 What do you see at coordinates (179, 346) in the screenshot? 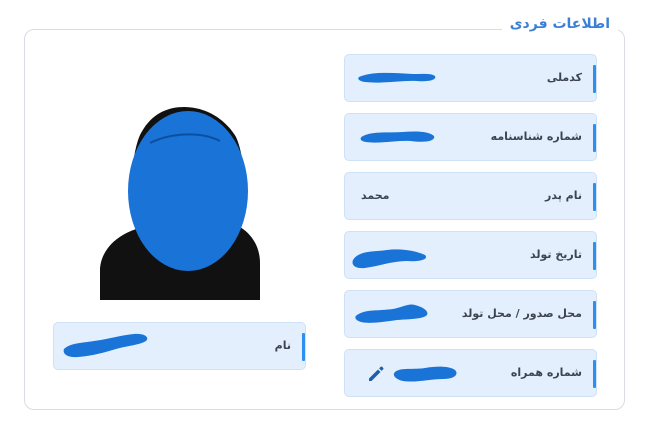
I see `name-field: نام` at bounding box center [179, 346].